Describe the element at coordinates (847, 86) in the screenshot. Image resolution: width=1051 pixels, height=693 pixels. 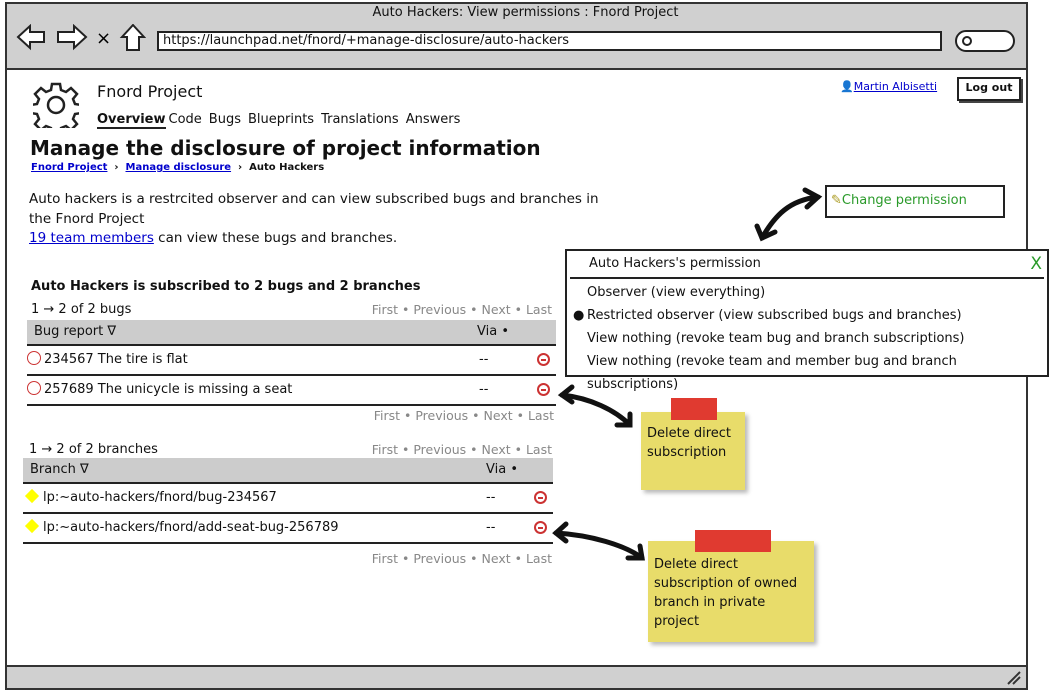
I see `user-icon: 👤` at that location.